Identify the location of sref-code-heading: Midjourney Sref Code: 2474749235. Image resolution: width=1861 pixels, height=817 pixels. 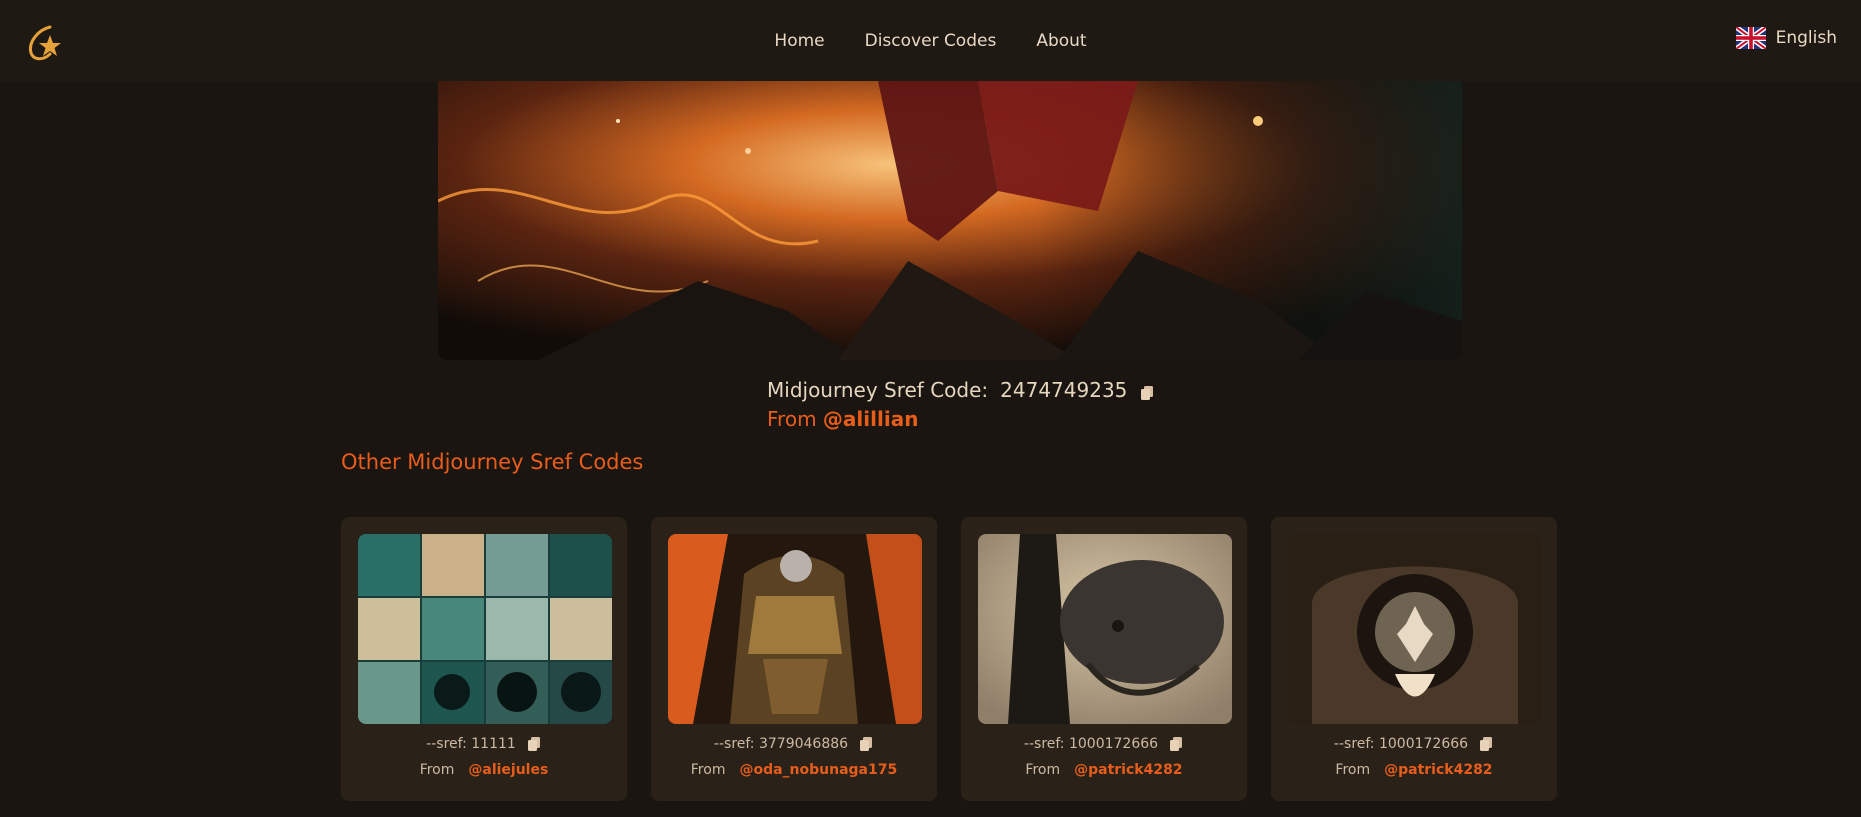
(961, 390).